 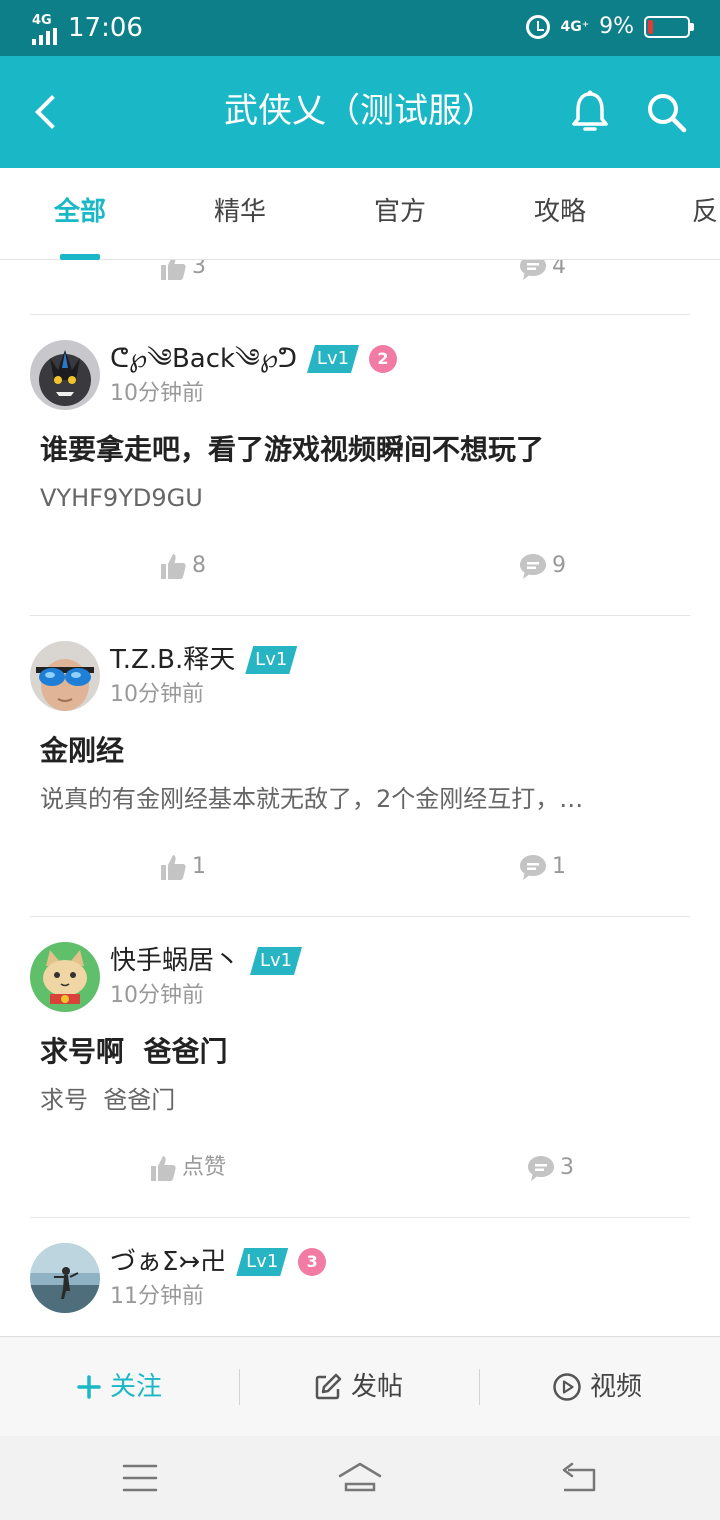 What do you see at coordinates (360, 498) in the screenshot?
I see `post-body: VYHF9YD9GU` at bounding box center [360, 498].